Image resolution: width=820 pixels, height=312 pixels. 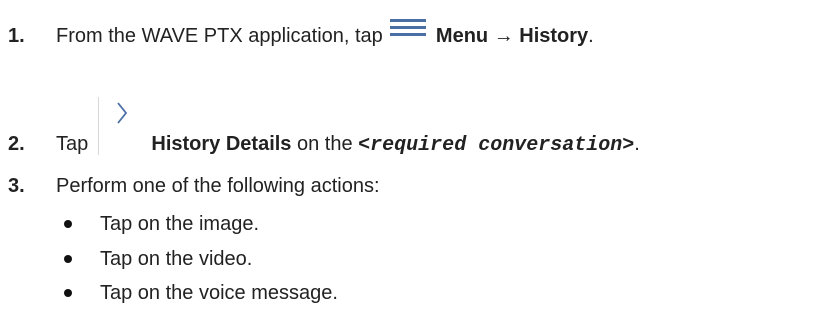 What do you see at coordinates (218, 186) in the screenshot?
I see `step-text: Perform one of the following actions:` at bounding box center [218, 186].